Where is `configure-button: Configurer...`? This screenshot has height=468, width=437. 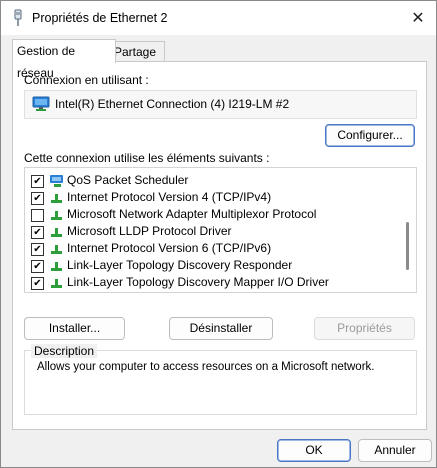 configure-button: Configurer... is located at coordinates (370, 135).